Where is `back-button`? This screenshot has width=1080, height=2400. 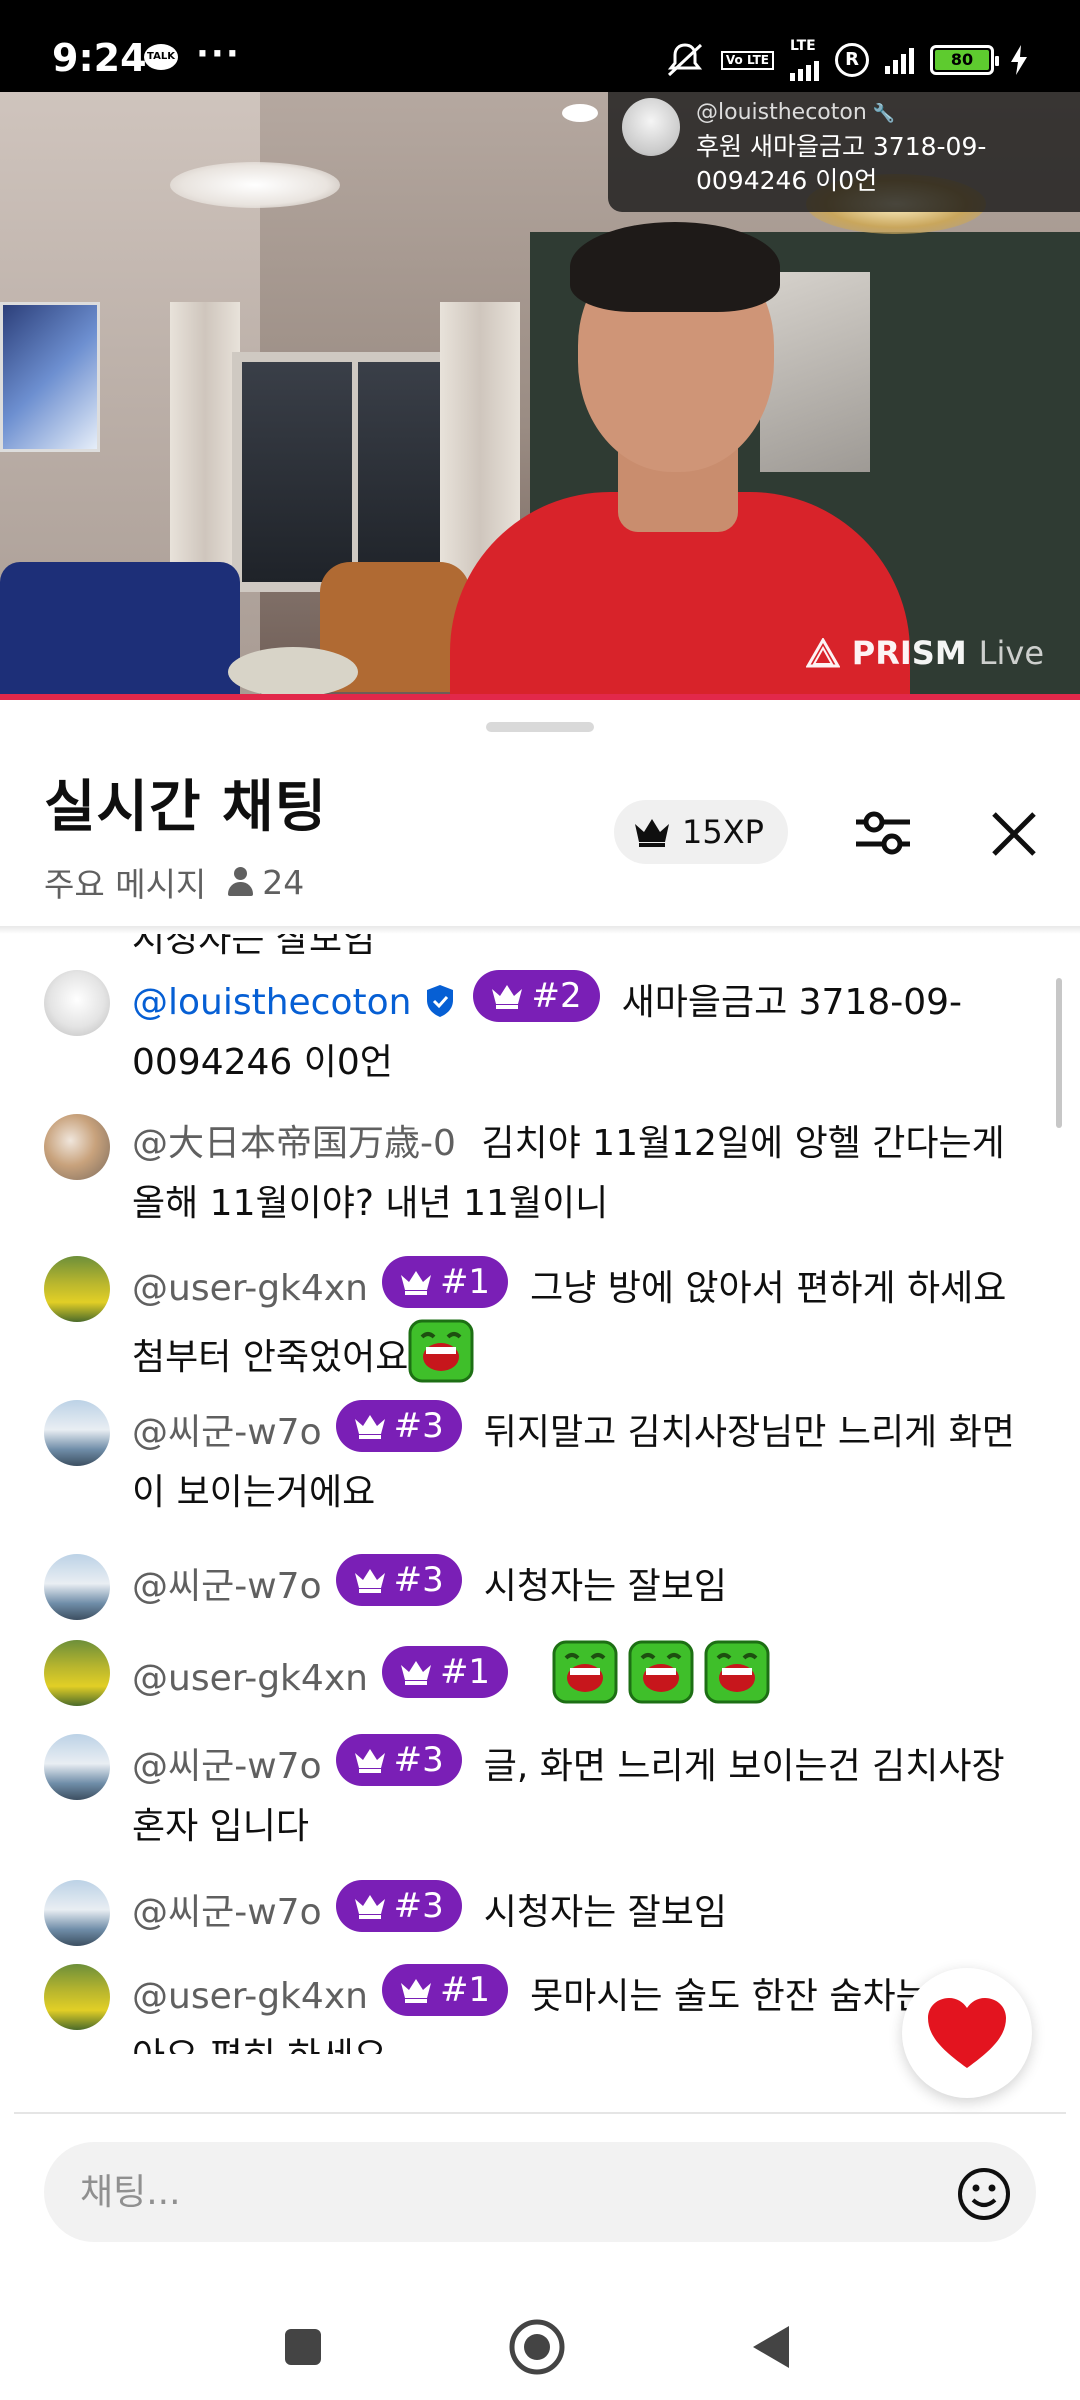
back-button is located at coordinates (771, 2347).